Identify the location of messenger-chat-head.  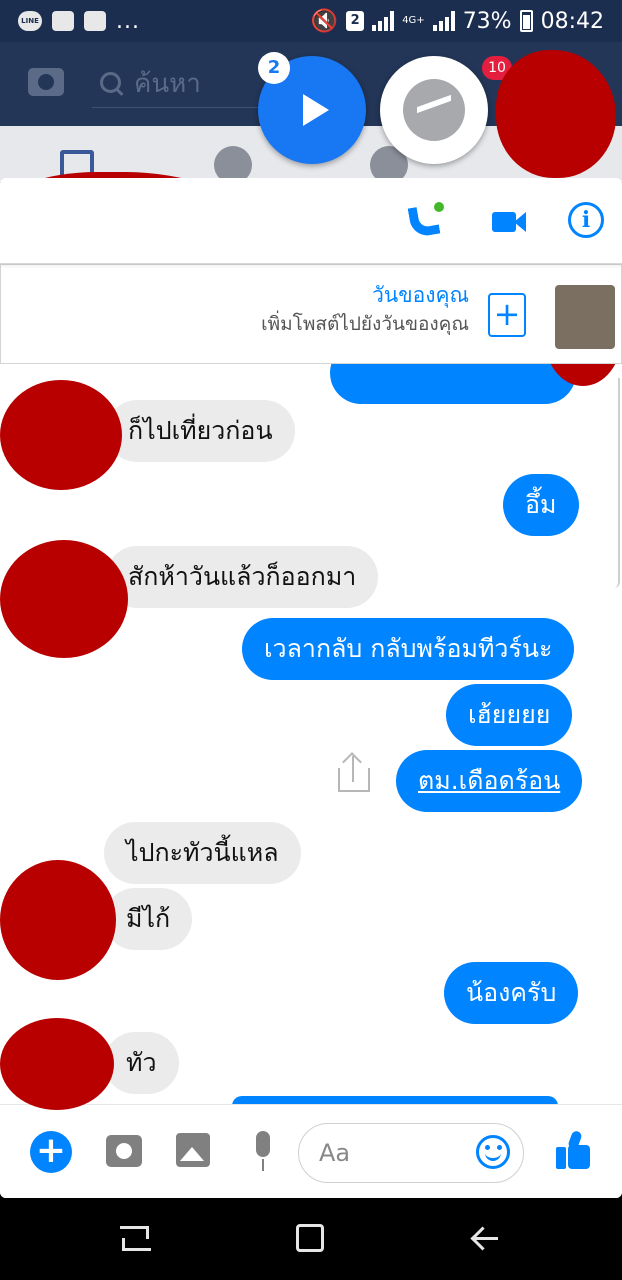
(434, 110).